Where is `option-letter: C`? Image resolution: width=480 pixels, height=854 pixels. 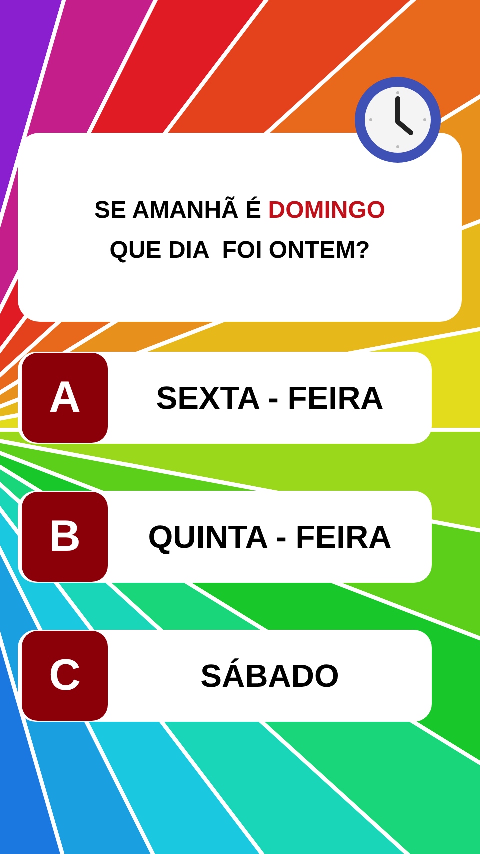
option-letter: C is located at coordinates (65, 676).